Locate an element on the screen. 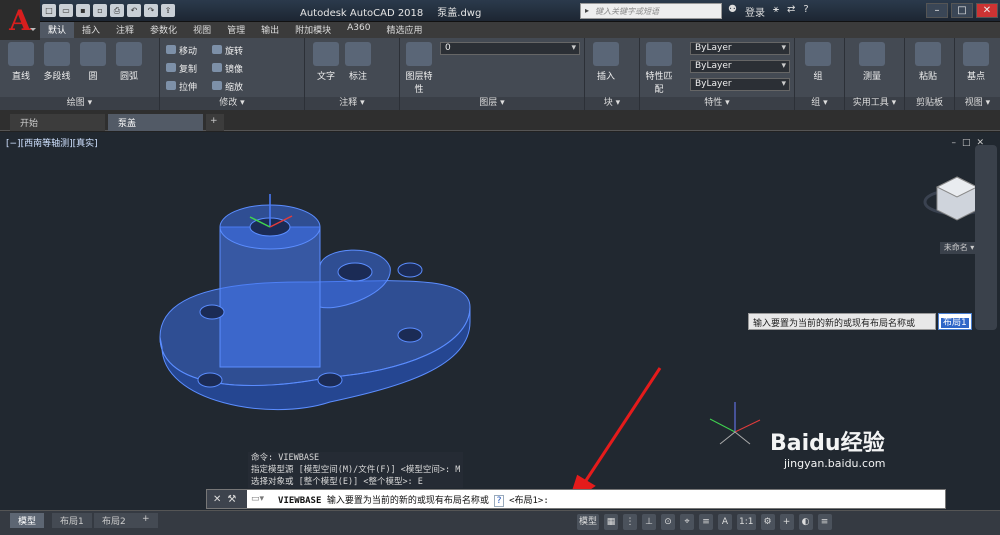 The image size is (1000, 535). layout-tab-model: 模型 is located at coordinates (27, 520).